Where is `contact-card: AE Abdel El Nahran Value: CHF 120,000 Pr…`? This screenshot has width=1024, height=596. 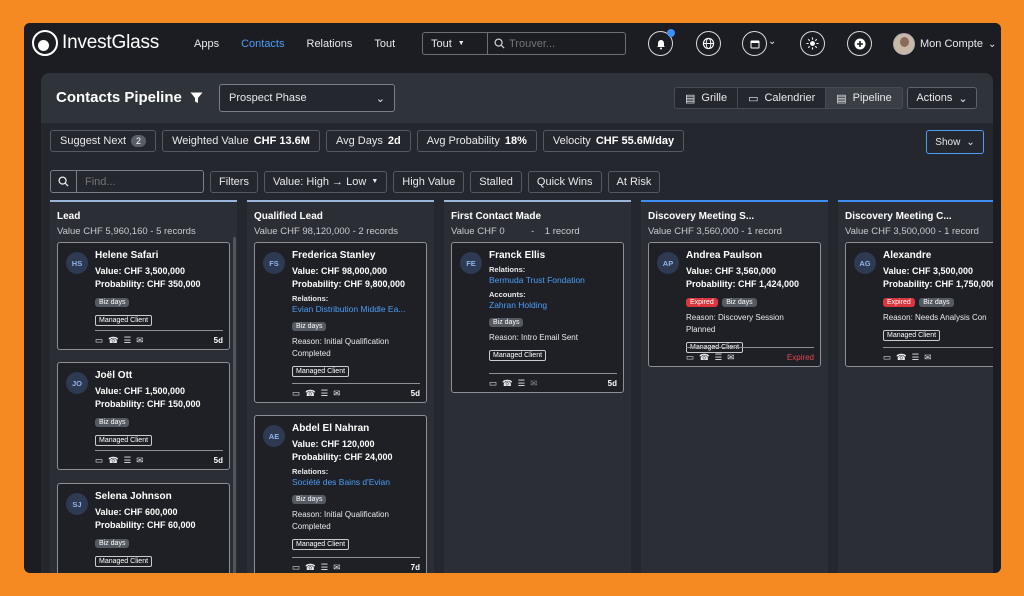 contact-card: AE Abdel El Nahran Value: CHF 120,000 Pr… is located at coordinates (340, 494).